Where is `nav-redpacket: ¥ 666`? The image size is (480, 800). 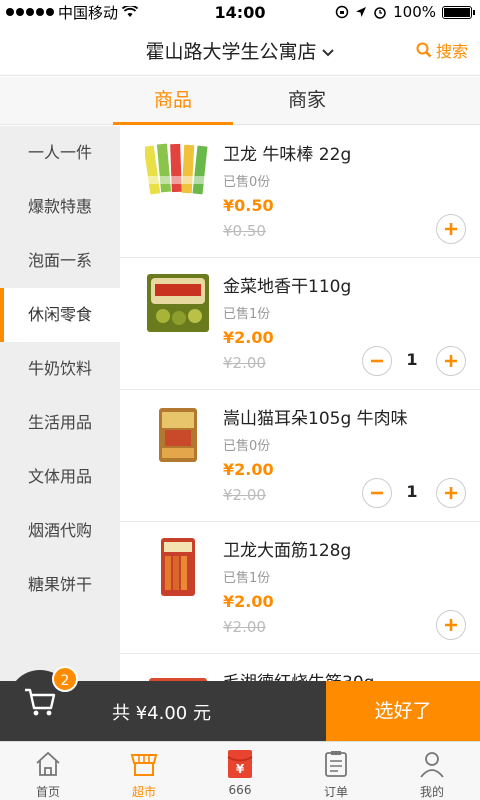 nav-redpacket: ¥ 666 is located at coordinates (240, 771).